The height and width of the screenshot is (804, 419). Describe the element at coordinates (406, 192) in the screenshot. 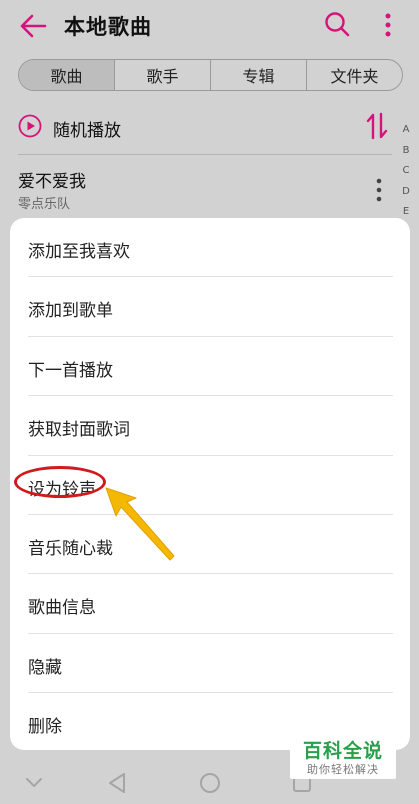

I see `alphabet-letter: D` at that location.